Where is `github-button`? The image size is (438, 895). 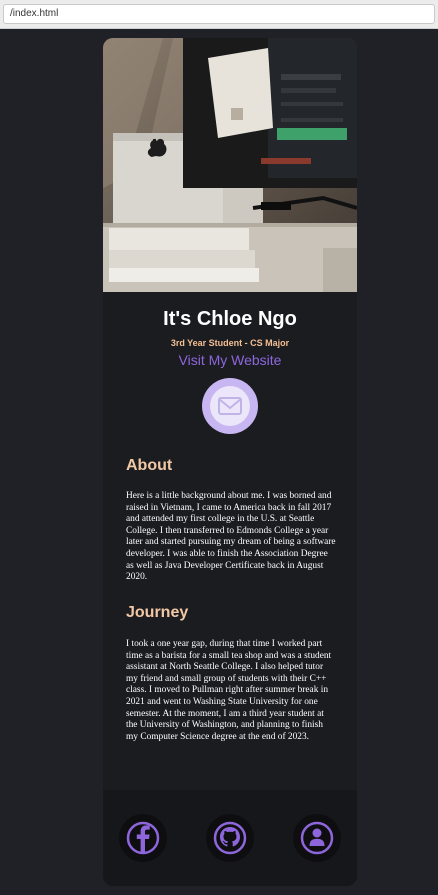
github-button is located at coordinates (230, 838).